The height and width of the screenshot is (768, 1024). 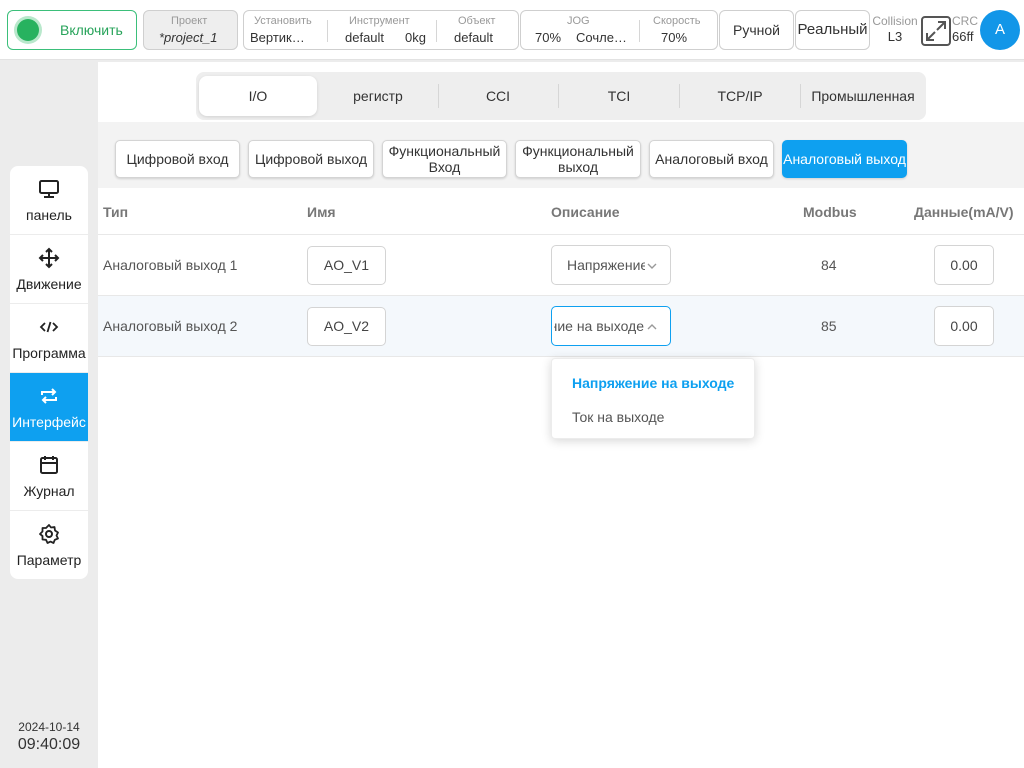 What do you see at coordinates (832, 30) in the screenshot?
I see `real-mode-button: Реальный` at bounding box center [832, 30].